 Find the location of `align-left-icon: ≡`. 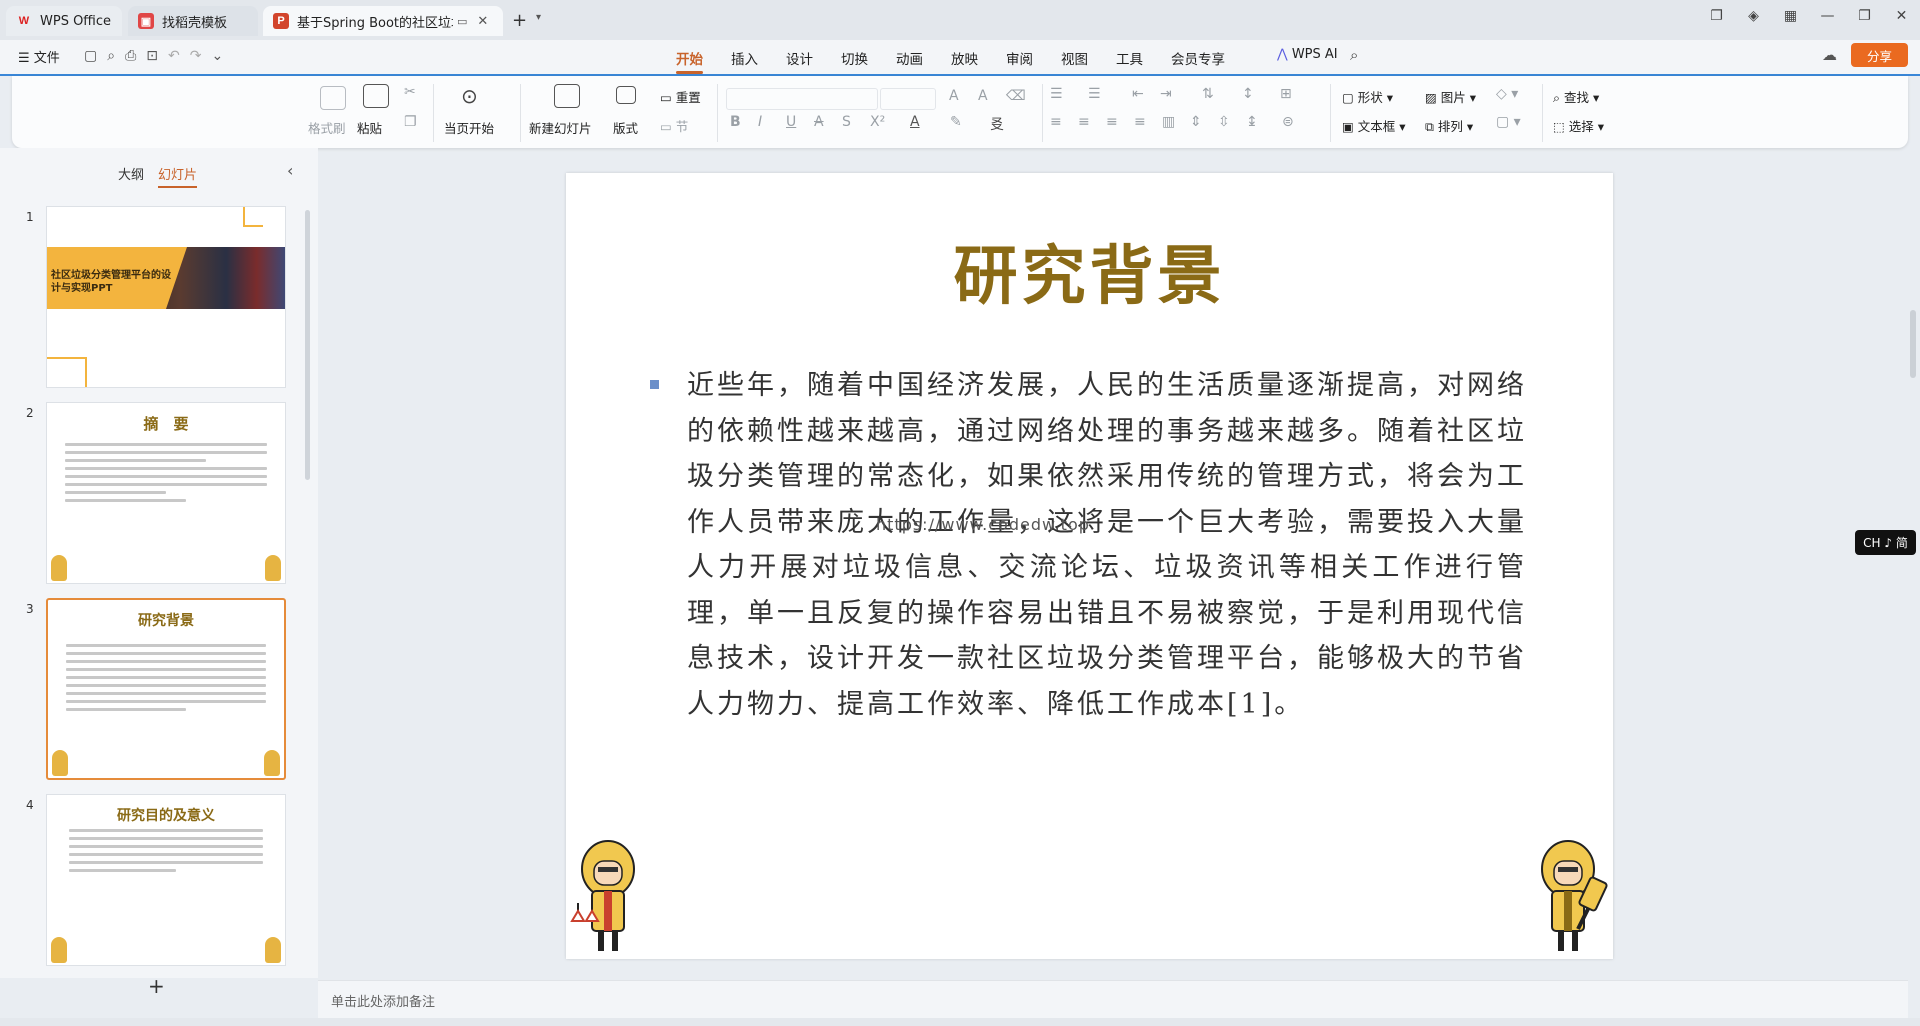

align-left-icon: ≡ is located at coordinates (1056, 122).